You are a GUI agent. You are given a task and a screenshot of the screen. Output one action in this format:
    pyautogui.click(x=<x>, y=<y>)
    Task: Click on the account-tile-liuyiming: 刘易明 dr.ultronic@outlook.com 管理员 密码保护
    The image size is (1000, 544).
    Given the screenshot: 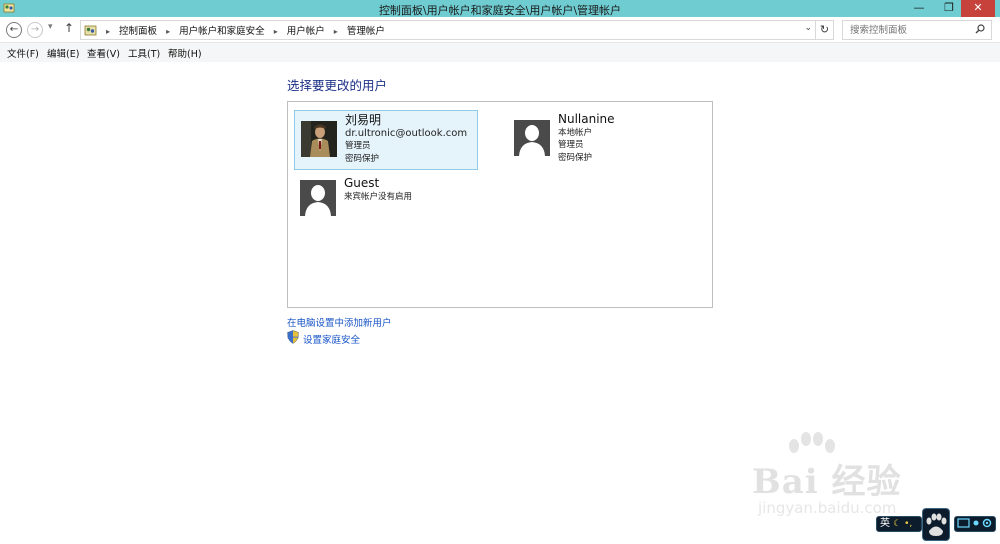 What is the action you would take?
    pyautogui.click(x=386, y=140)
    